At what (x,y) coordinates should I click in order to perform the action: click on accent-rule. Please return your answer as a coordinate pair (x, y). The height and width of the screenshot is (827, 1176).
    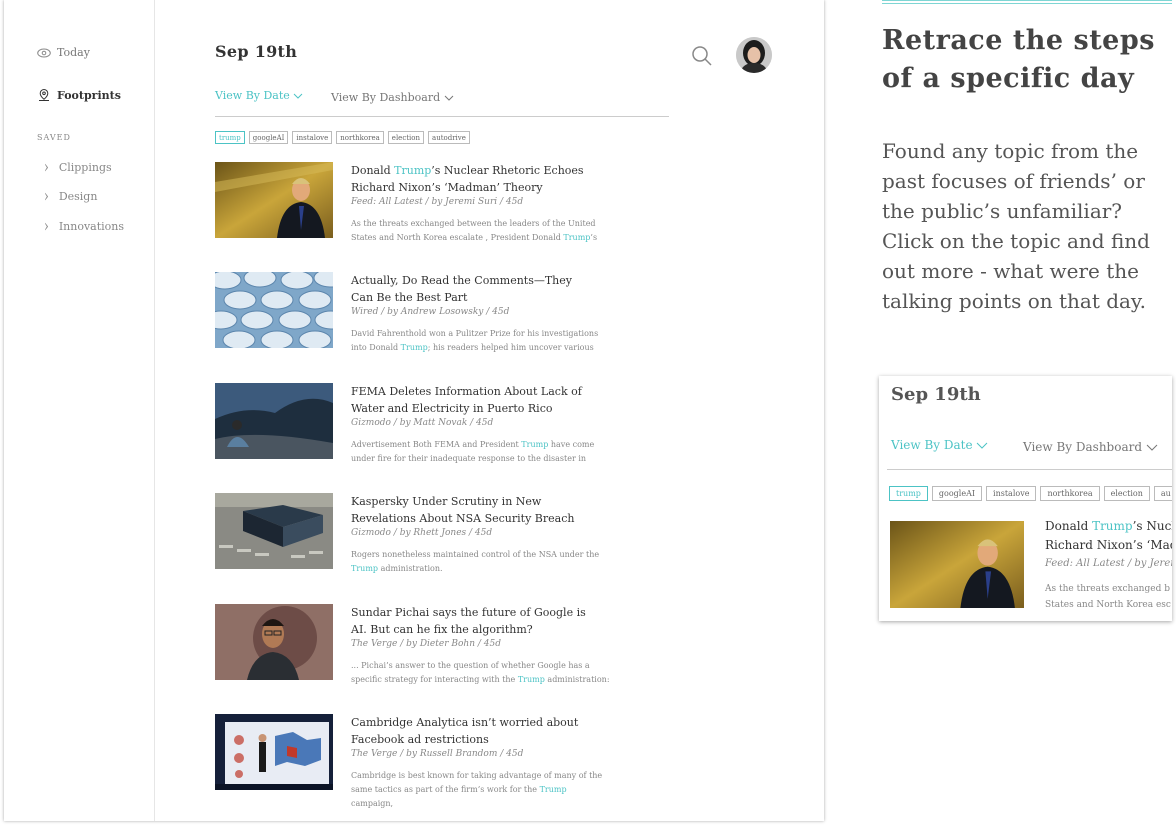
    Looking at the image, I should click on (1027, 2).